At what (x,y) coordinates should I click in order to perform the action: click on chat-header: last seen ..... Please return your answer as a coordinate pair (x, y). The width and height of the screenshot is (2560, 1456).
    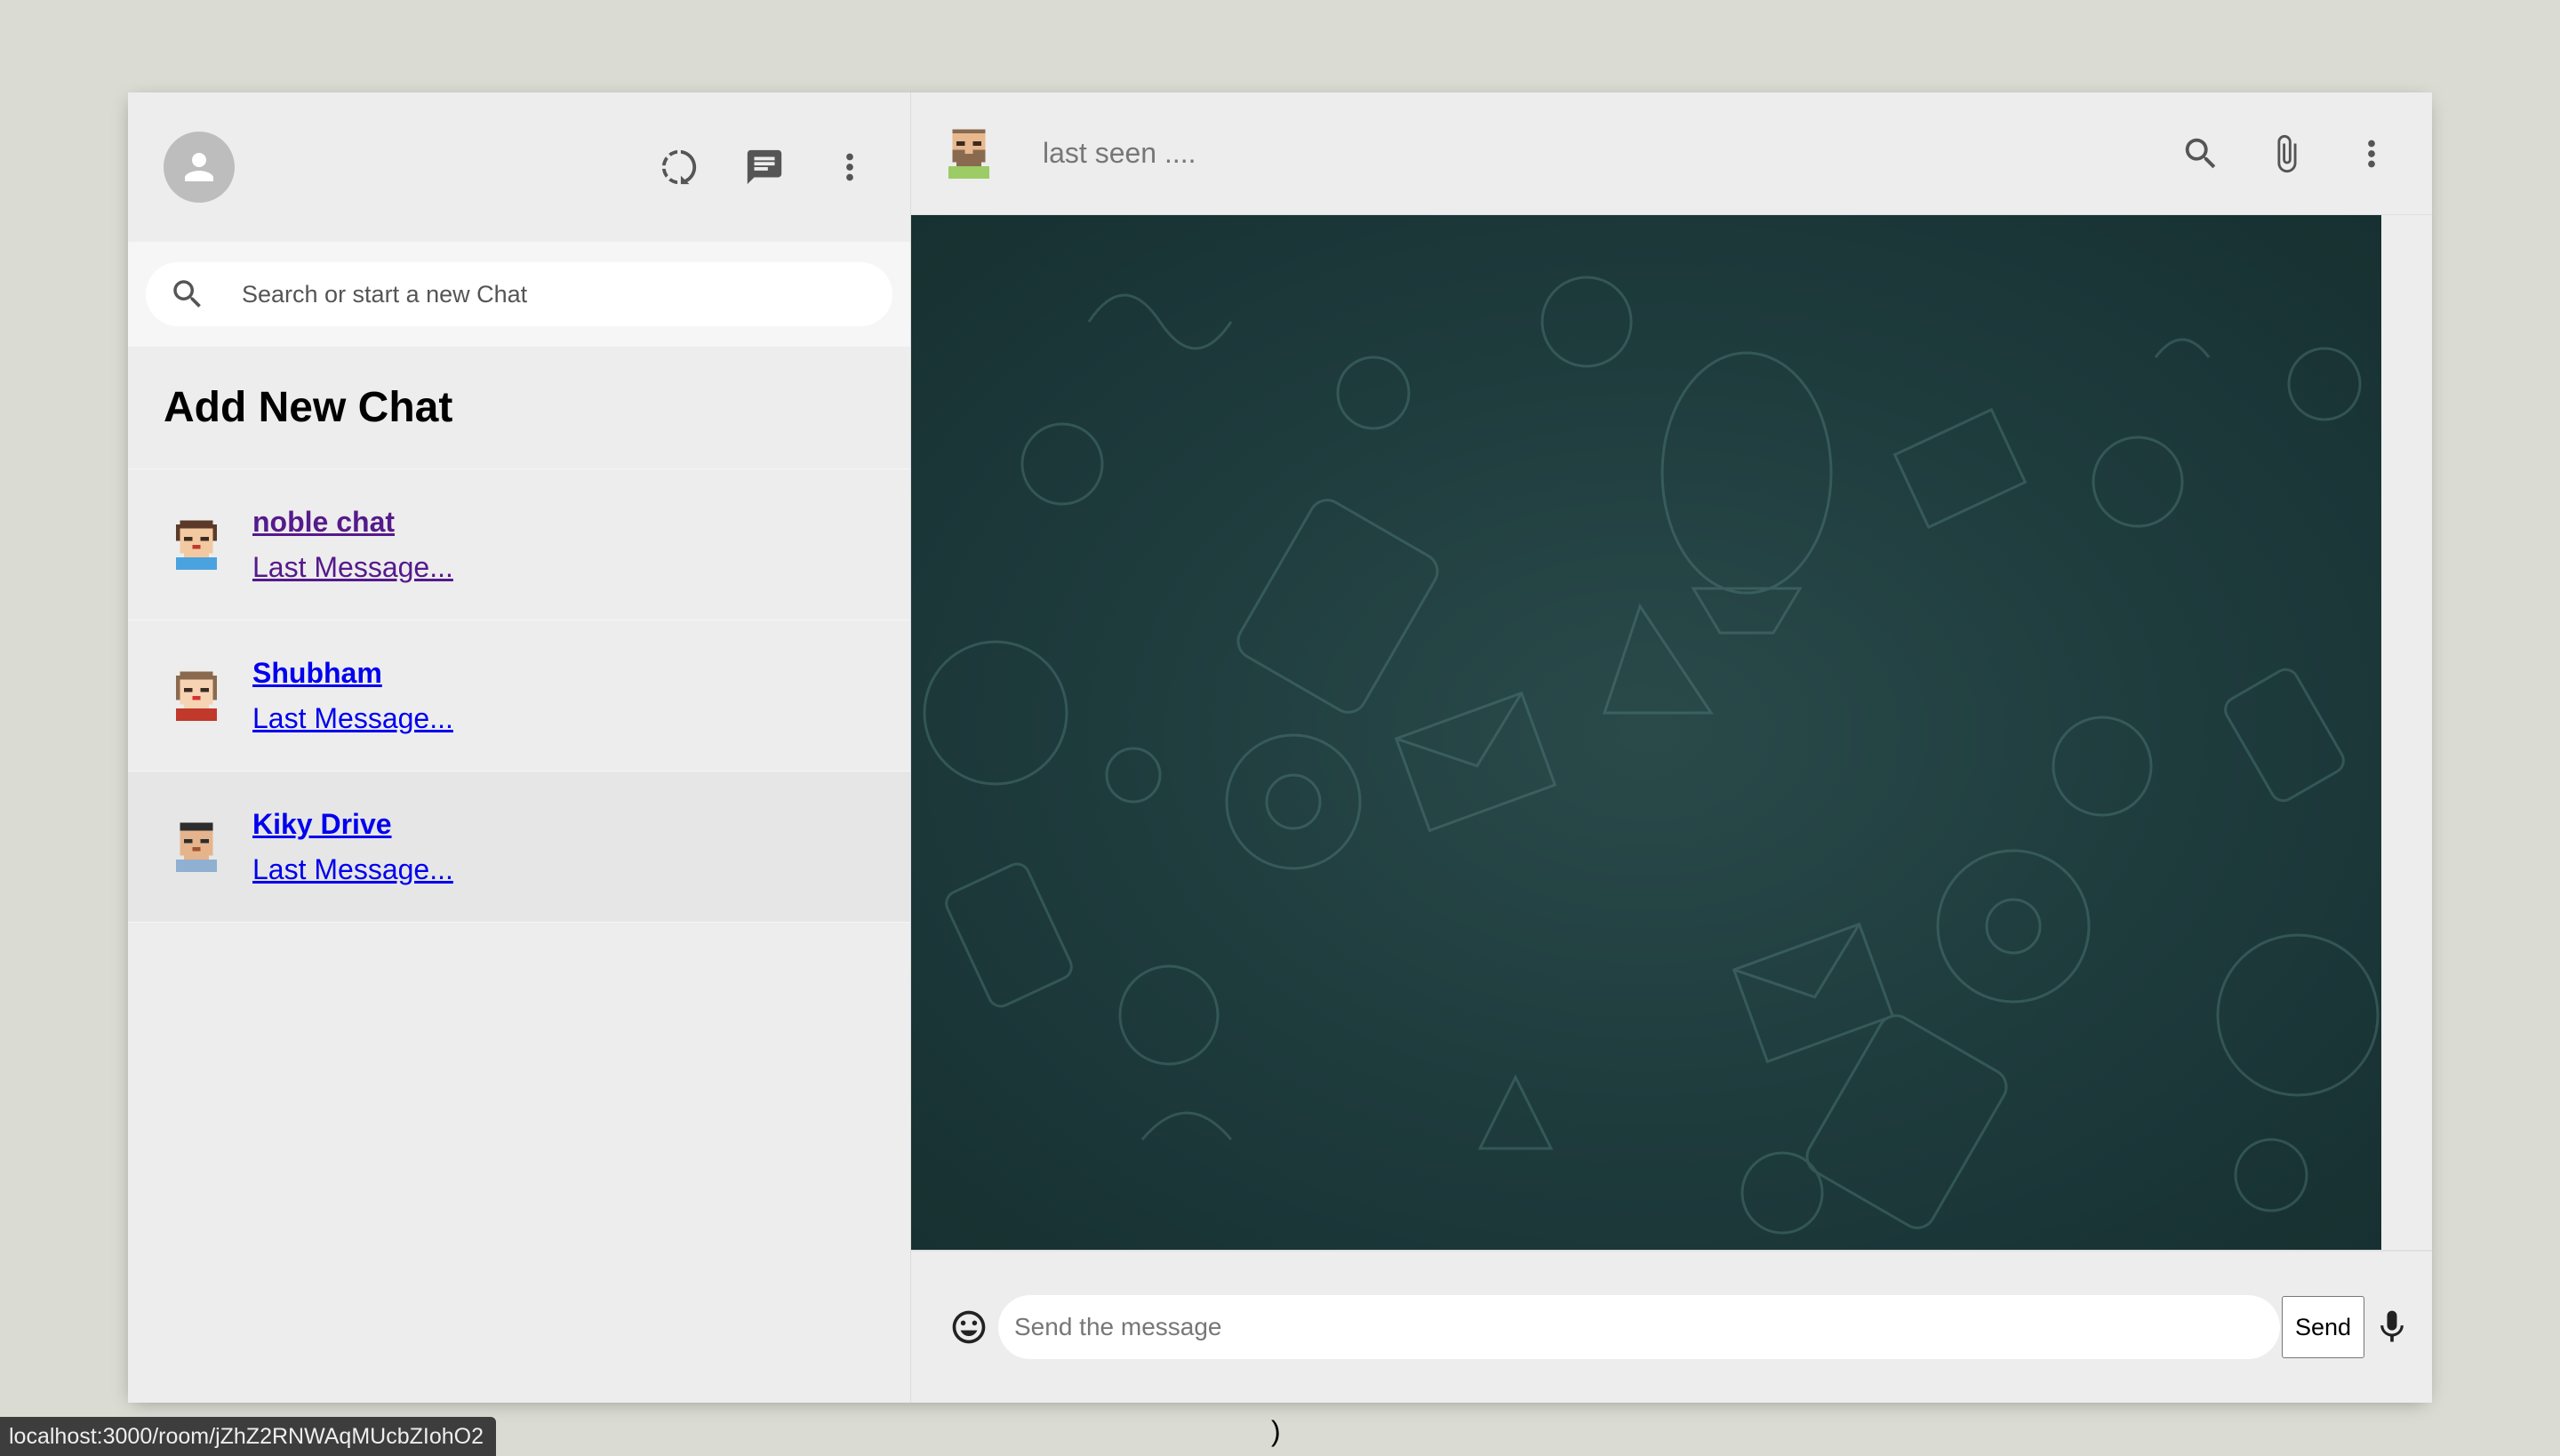
    Looking at the image, I should click on (1671, 153).